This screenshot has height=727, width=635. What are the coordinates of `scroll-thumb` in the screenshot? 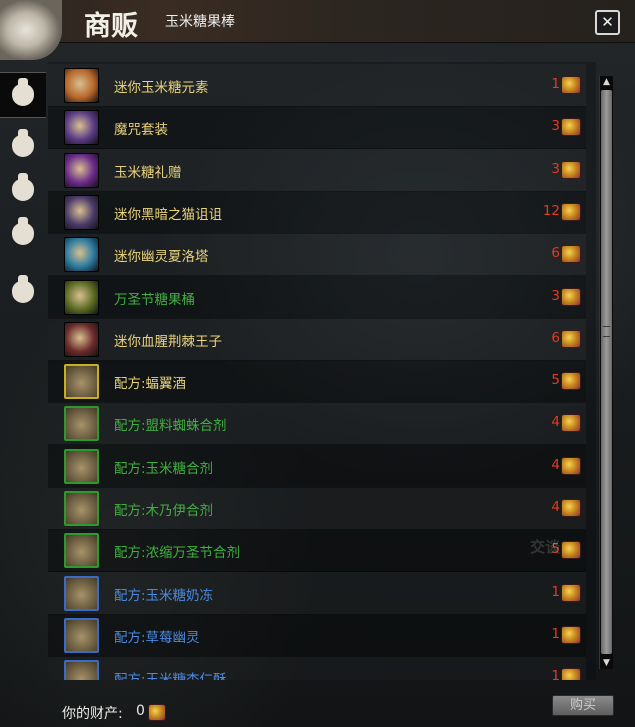 It's located at (606, 372).